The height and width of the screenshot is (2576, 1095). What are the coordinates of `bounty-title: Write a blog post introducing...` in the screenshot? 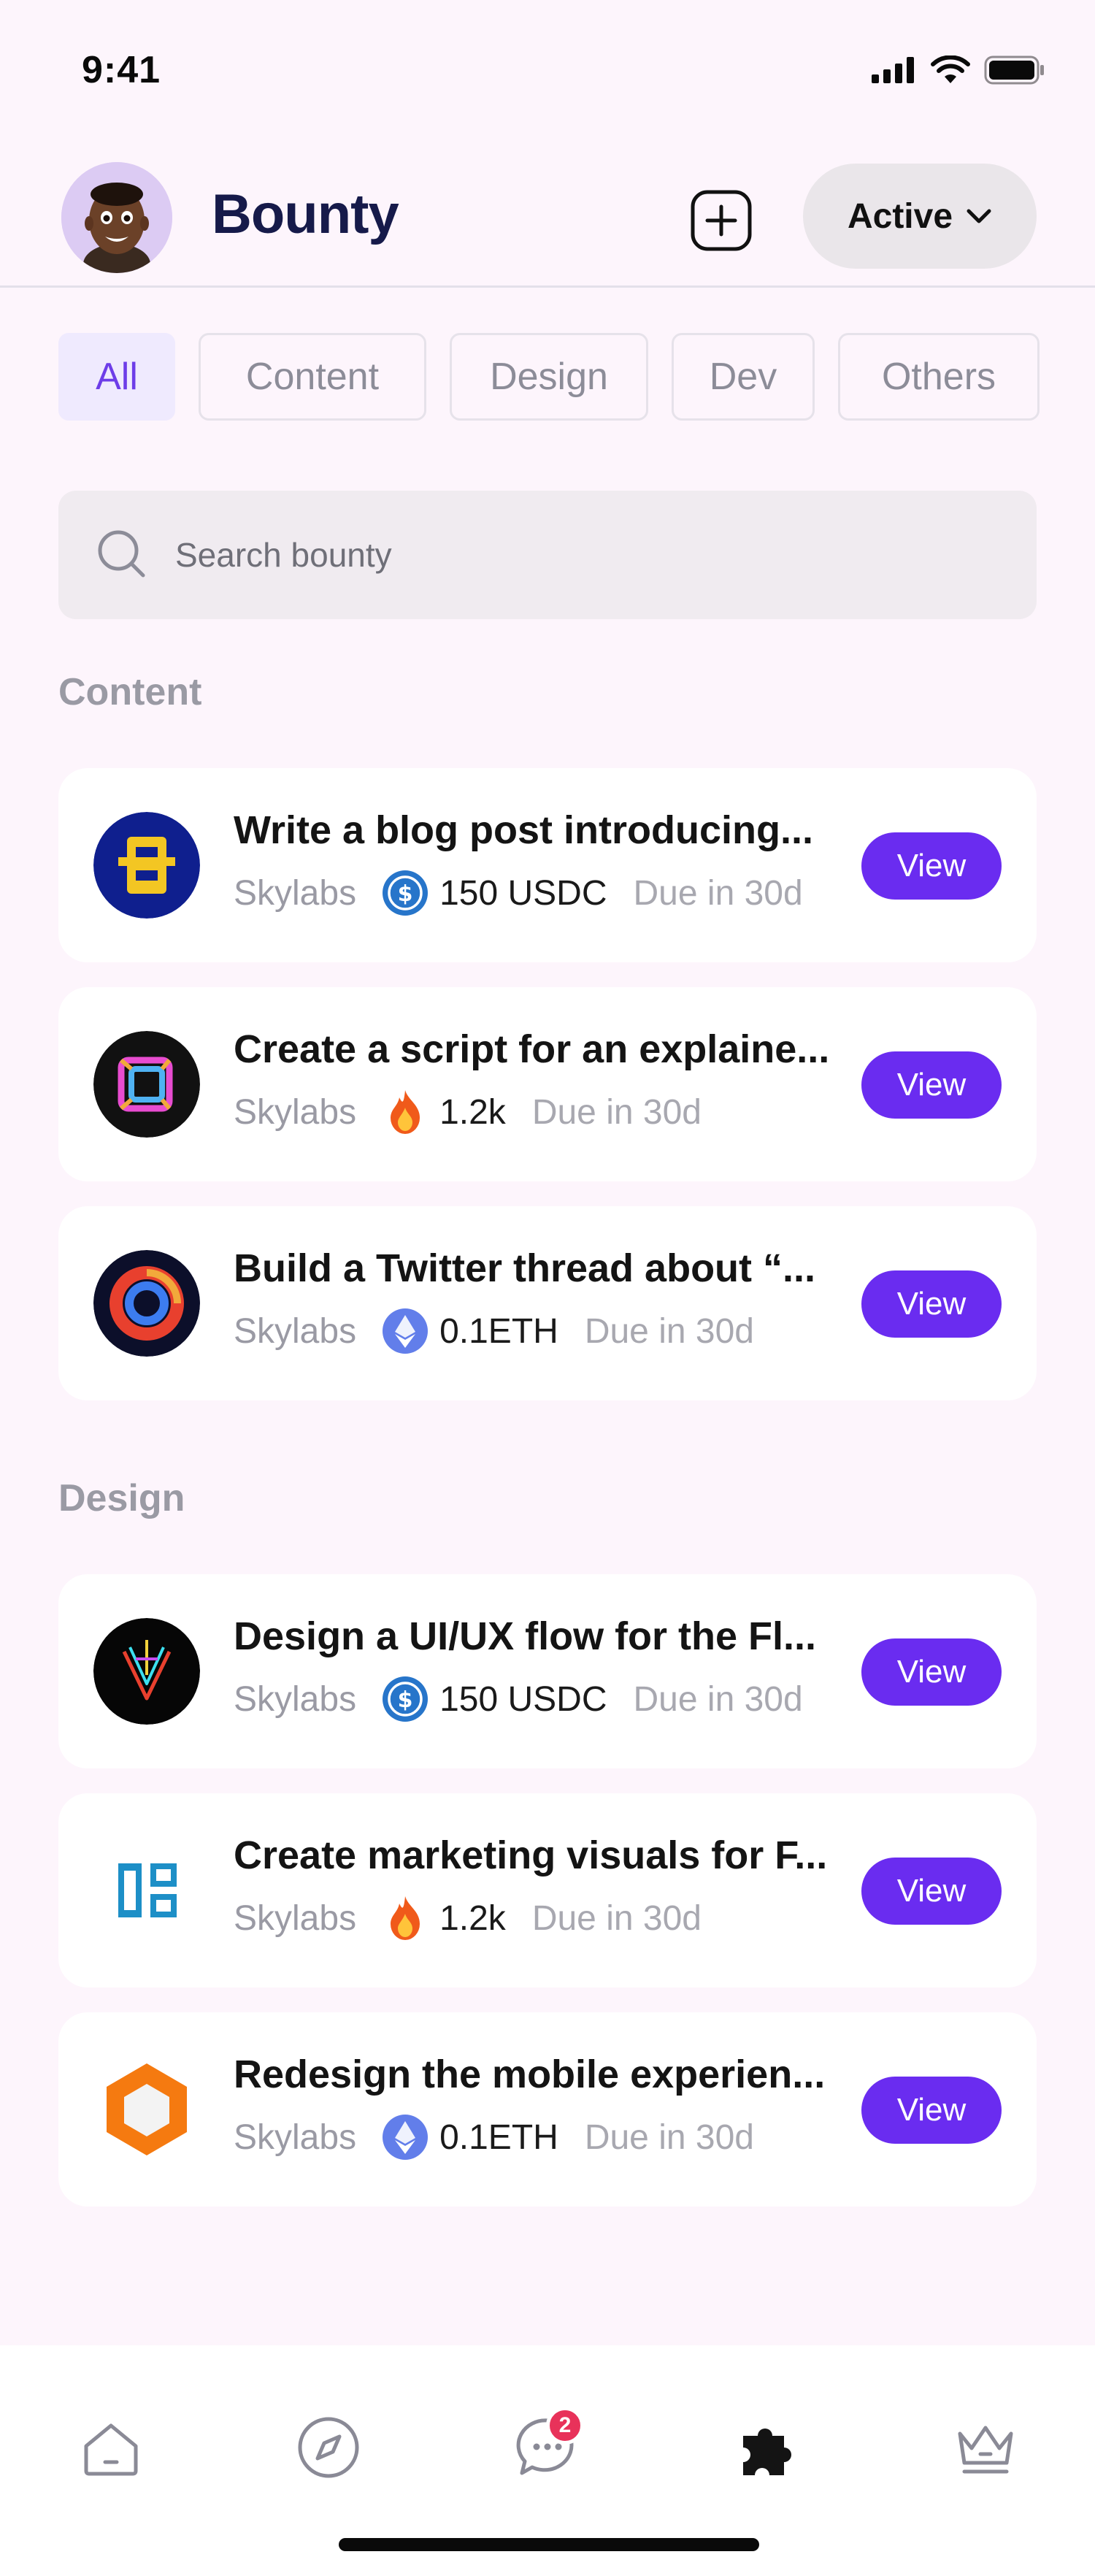 It's located at (523, 830).